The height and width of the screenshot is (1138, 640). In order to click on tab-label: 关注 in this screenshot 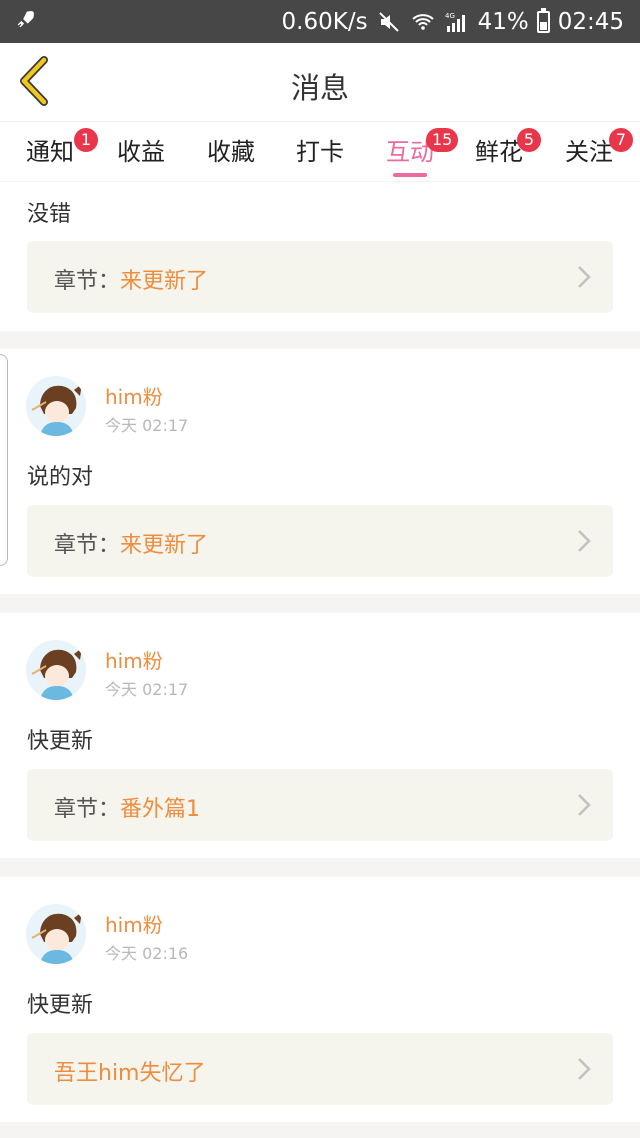, I will do `click(589, 152)`.